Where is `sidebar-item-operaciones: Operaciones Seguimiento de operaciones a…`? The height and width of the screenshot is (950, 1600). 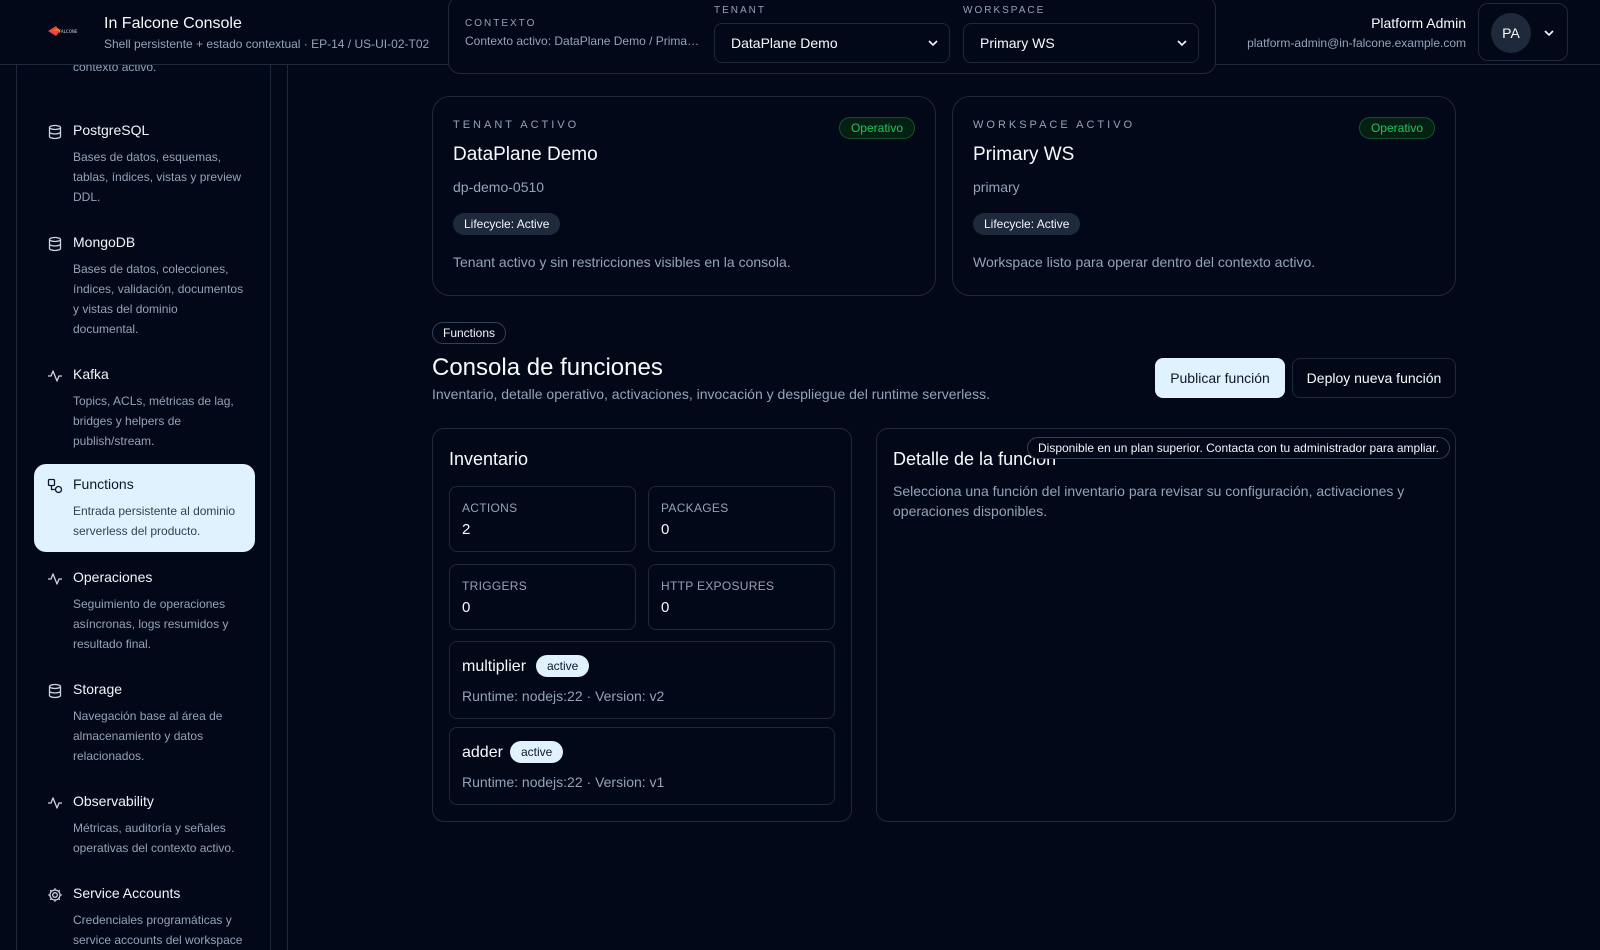
sidebar-item-operaciones: Operaciones Seguimiento de operaciones a… is located at coordinates (144, 607).